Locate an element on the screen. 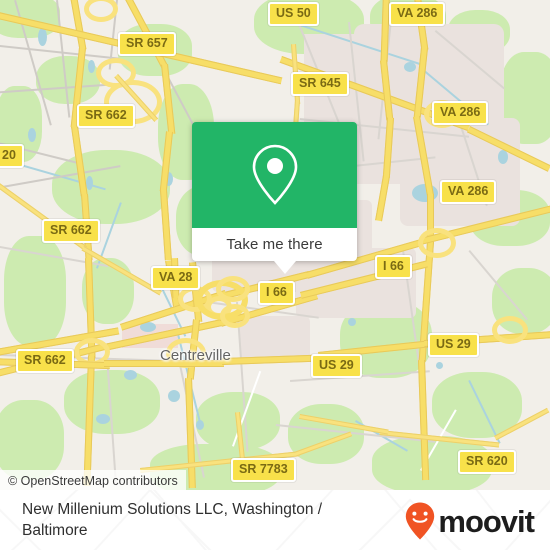 This screenshot has height=550, width=550. road-shield: SR 657 is located at coordinates (147, 44).